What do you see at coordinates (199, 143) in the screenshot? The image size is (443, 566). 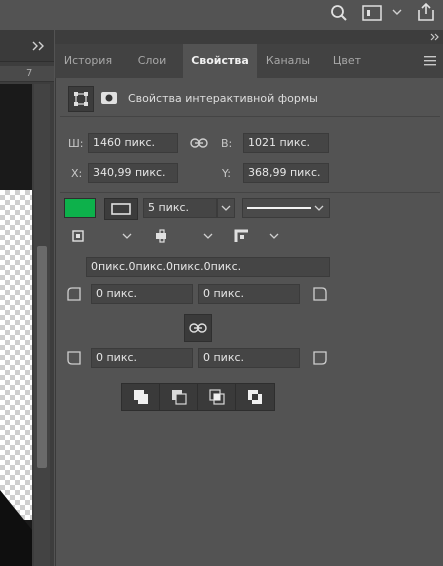 I see `link-proportions-icon` at bounding box center [199, 143].